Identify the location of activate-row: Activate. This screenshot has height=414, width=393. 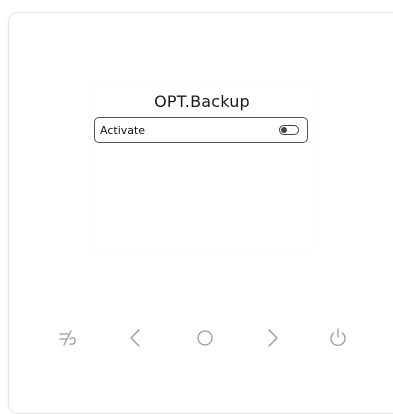
(201, 130).